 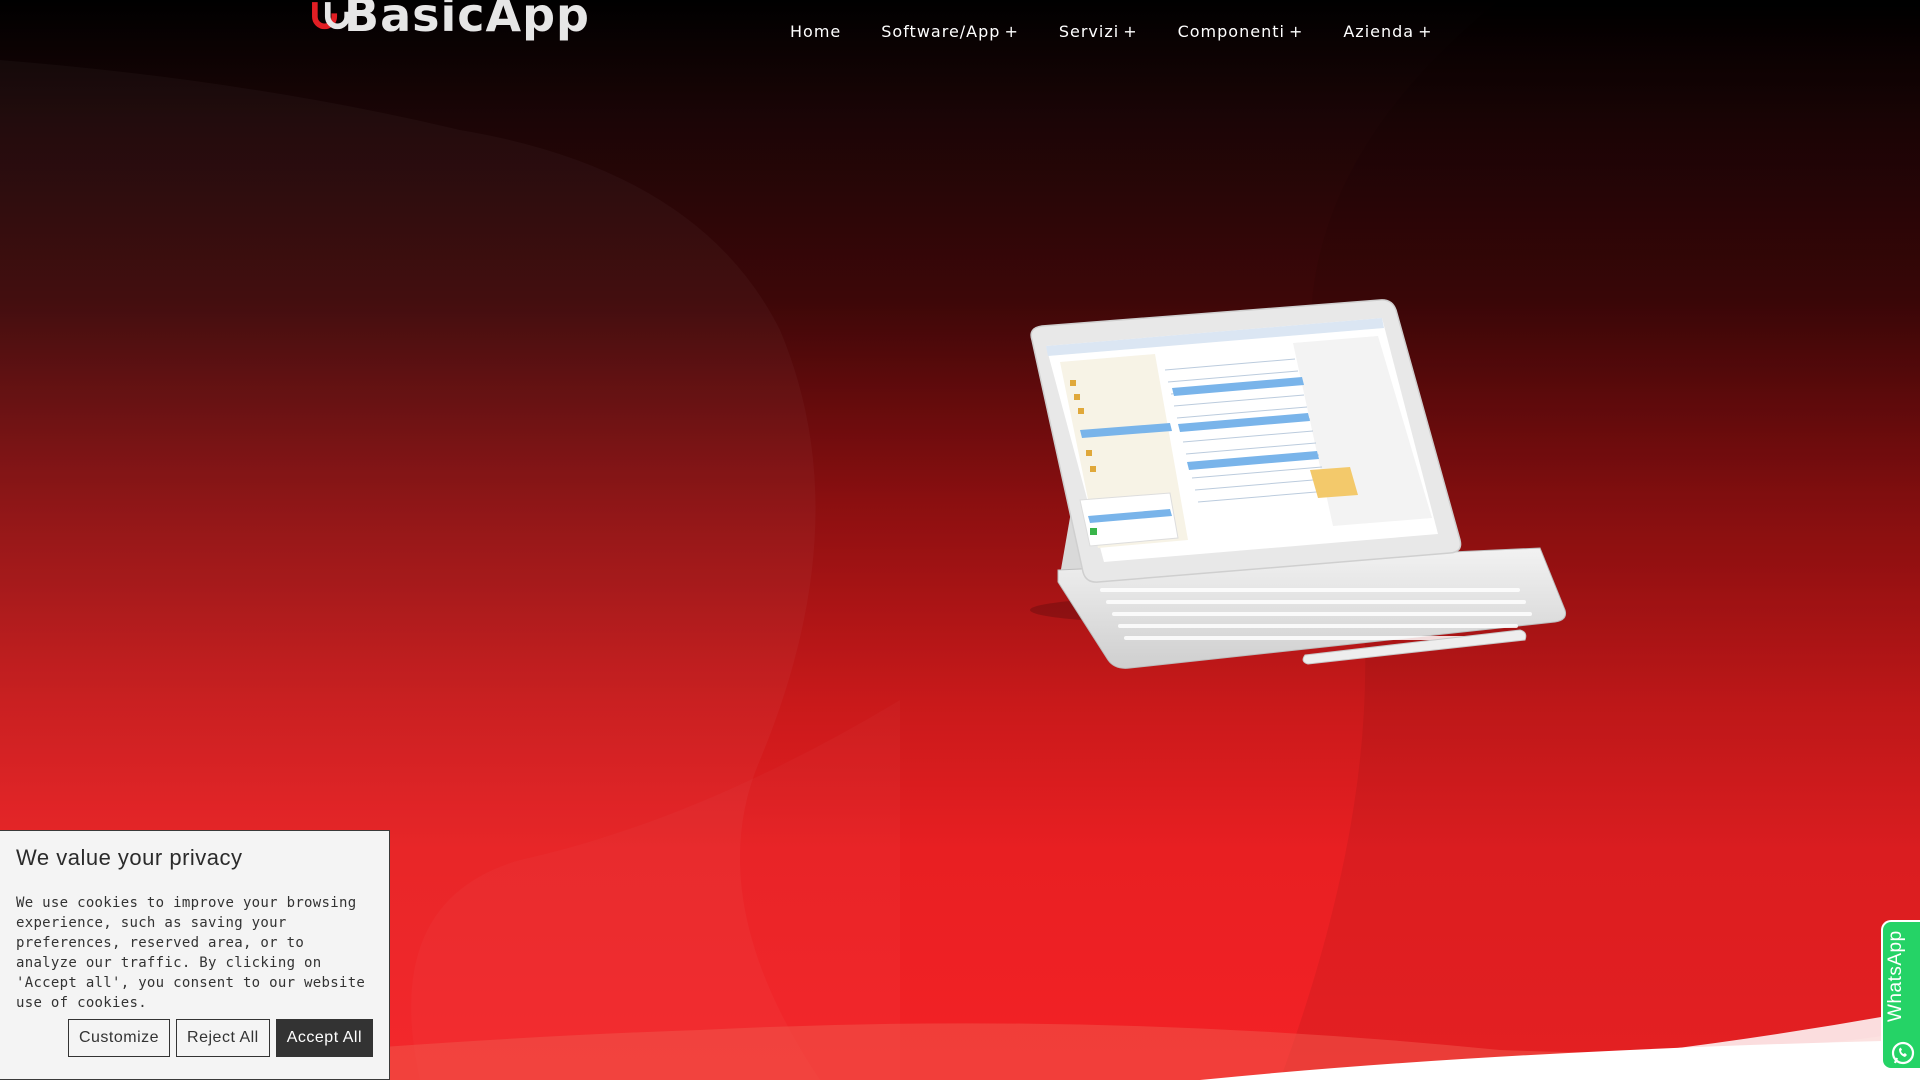 What do you see at coordinates (1903, 1053) in the screenshot?
I see `whatsapp-icon` at bounding box center [1903, 1053].